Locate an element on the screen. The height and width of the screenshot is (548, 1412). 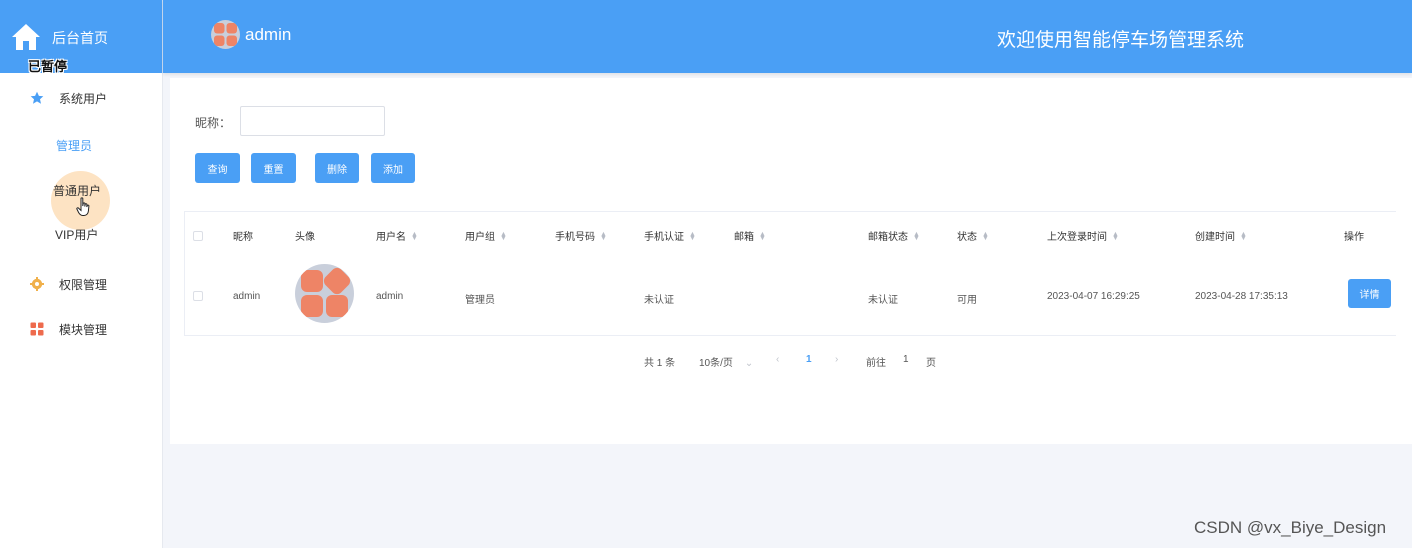
column-header-email: 邮箱 ▲ ▼ is located at coordinates (750, 235).